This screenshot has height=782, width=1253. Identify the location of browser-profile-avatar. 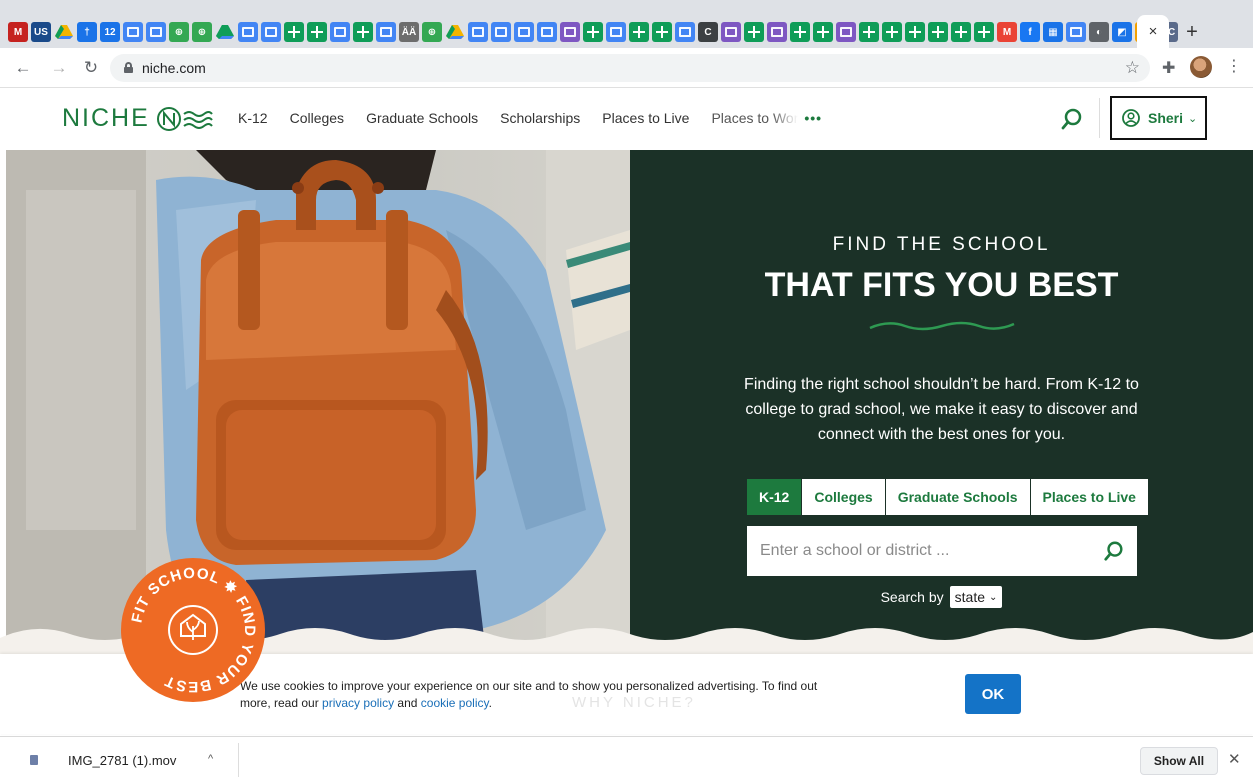
(1201, 67).